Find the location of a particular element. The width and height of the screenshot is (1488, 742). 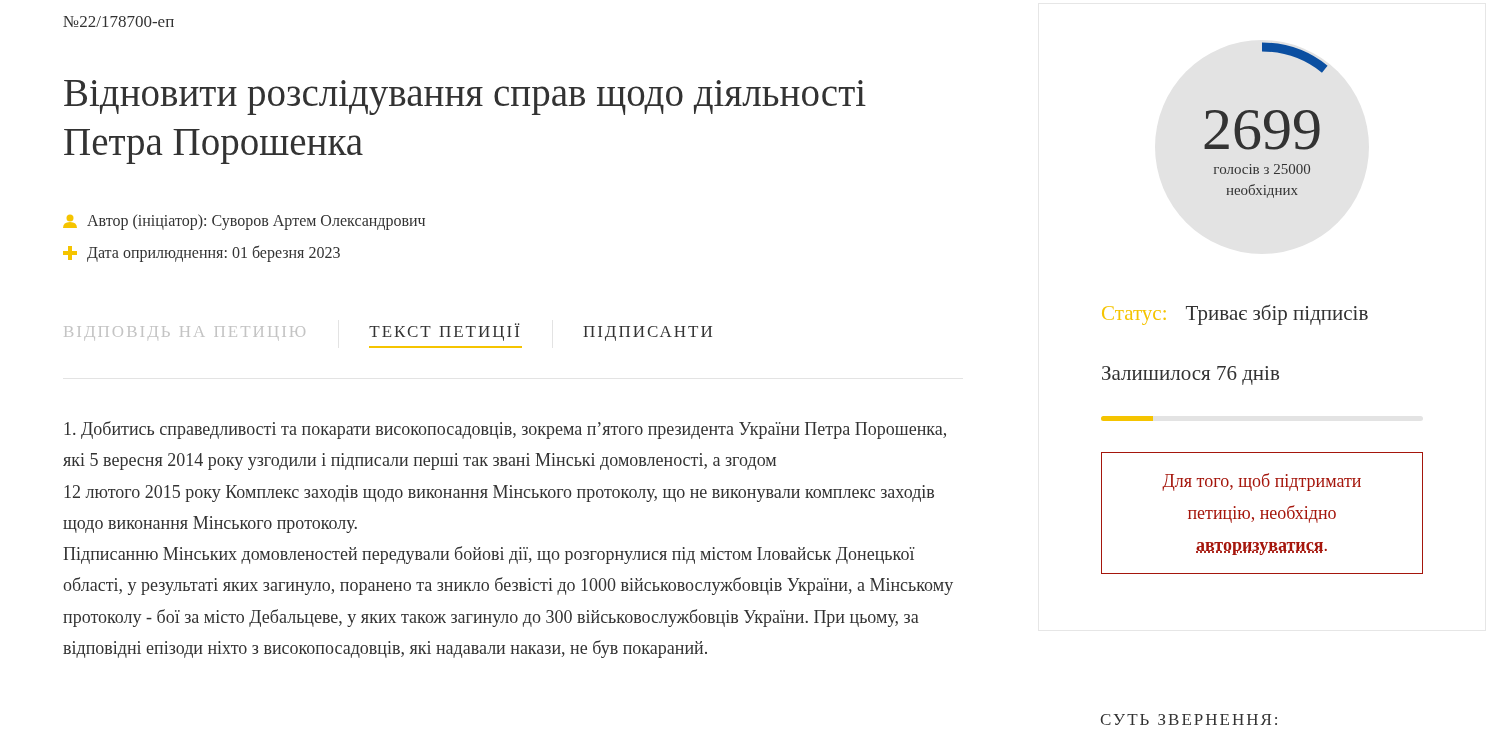

petition-paragraph: Підписанню Мінських домовленостей передували бойові дії, що розгорнулися під містом Іловайськ Донецької області, у результаті яких загинуло, поранено та зникло безвісті до 1000 військовослужбовців України, а Мінському протоколу - бої за місто Дебальцеве, у яких також загинуло до 300 військовослужбовців України. При цьому, за відповідні епізоди ніхто з високопосадовців, які надавали накази, не був покараний. is located at coordinates (509, 602).